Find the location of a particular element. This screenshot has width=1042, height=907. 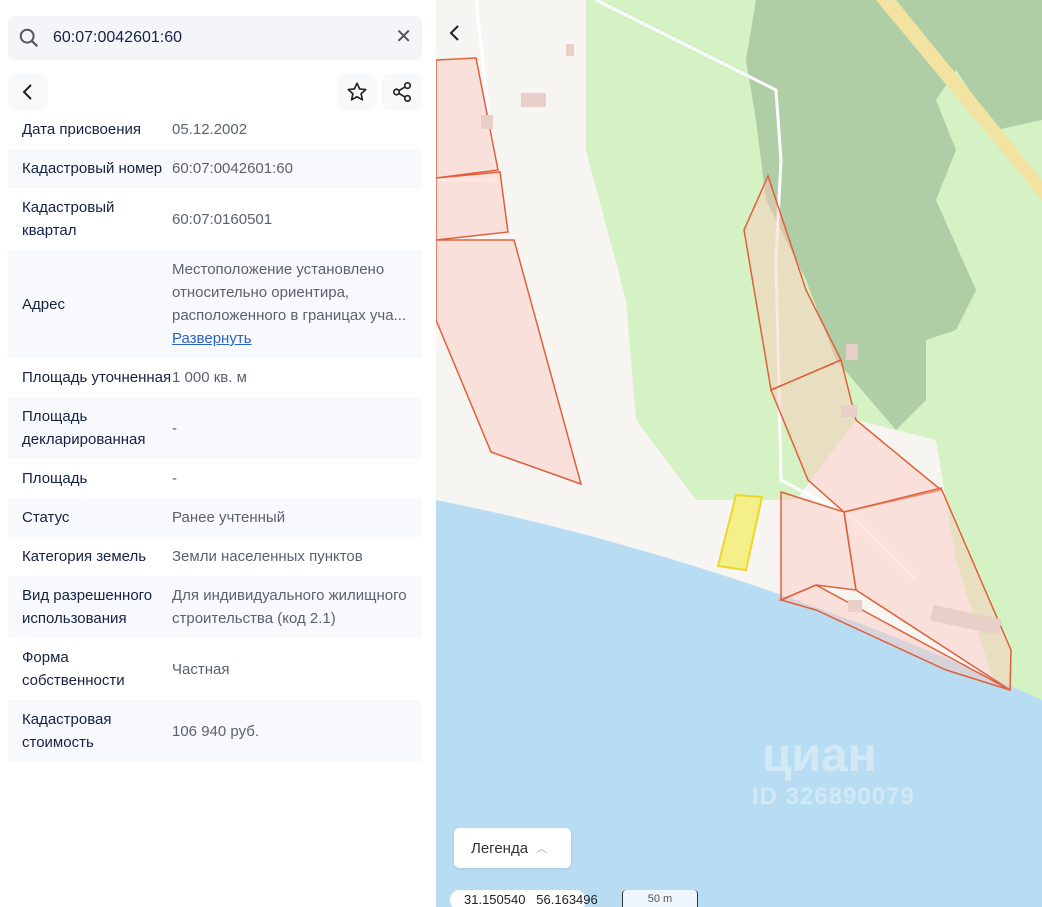

property-row: Статус Ранее учтенный is located at coordinates (215, 517).